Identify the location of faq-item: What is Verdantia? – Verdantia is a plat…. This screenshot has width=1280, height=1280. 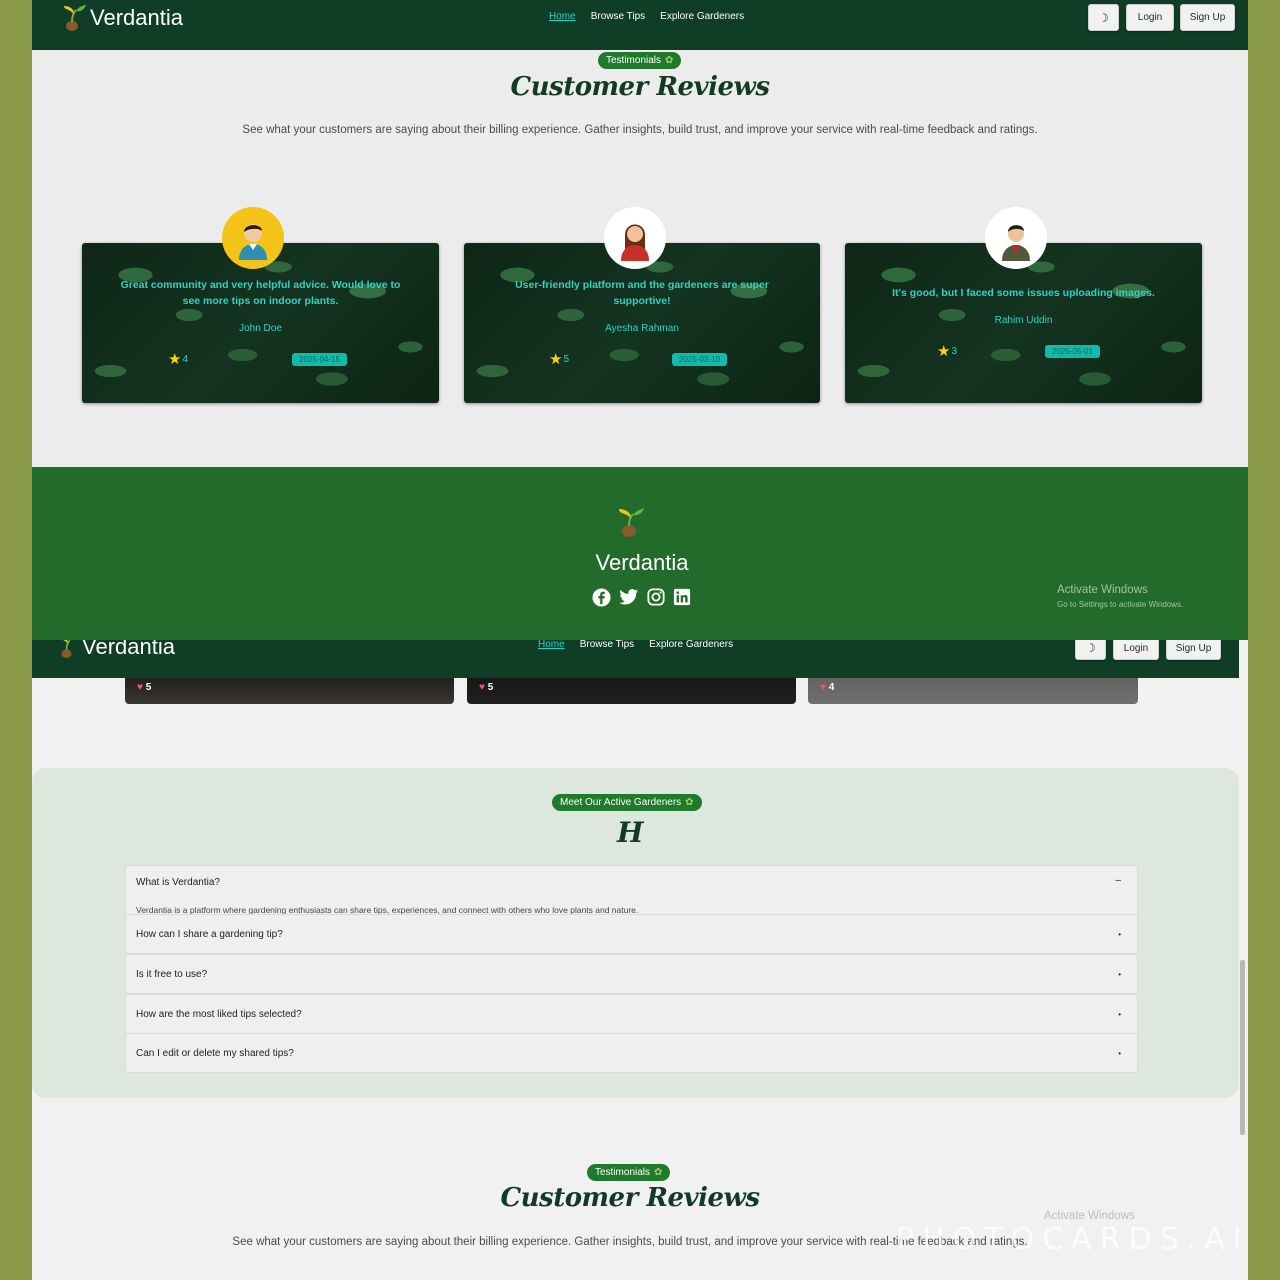
(631, 890).